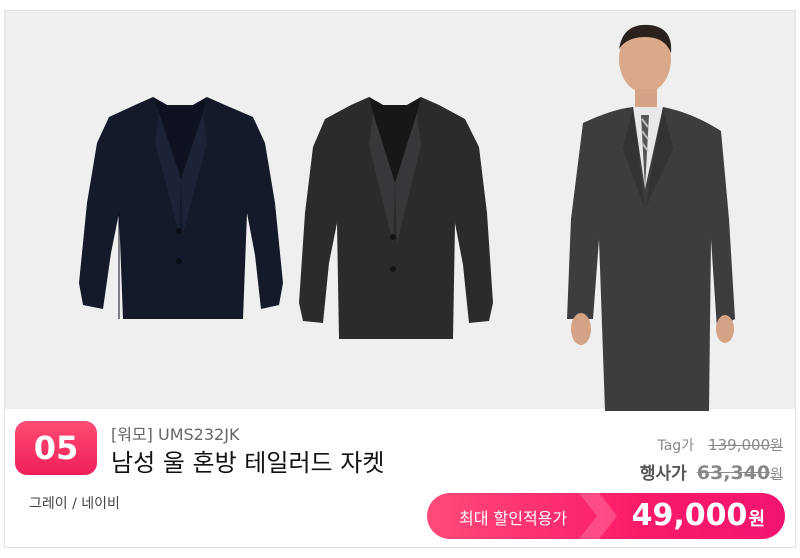  I want to click on discount-price-button: 최대 할인적용가 49,000 원, so click(606, 516).